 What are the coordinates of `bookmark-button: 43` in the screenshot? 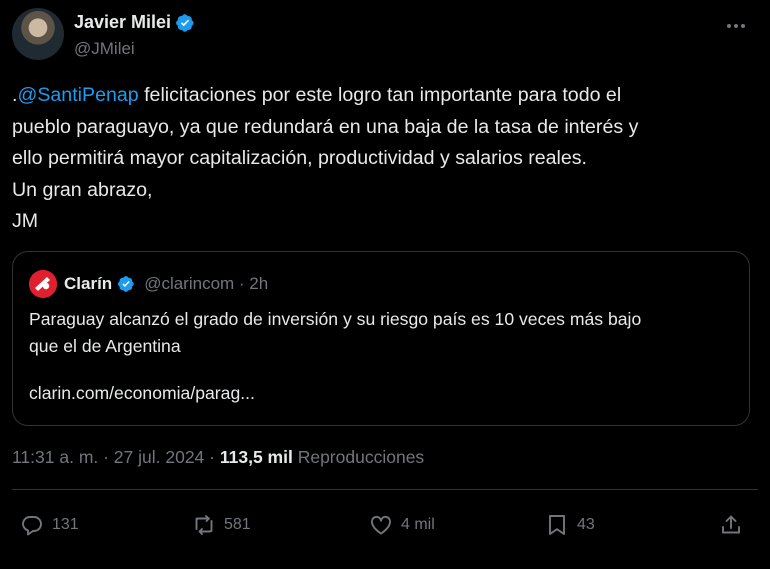 It's located at (570, 525).